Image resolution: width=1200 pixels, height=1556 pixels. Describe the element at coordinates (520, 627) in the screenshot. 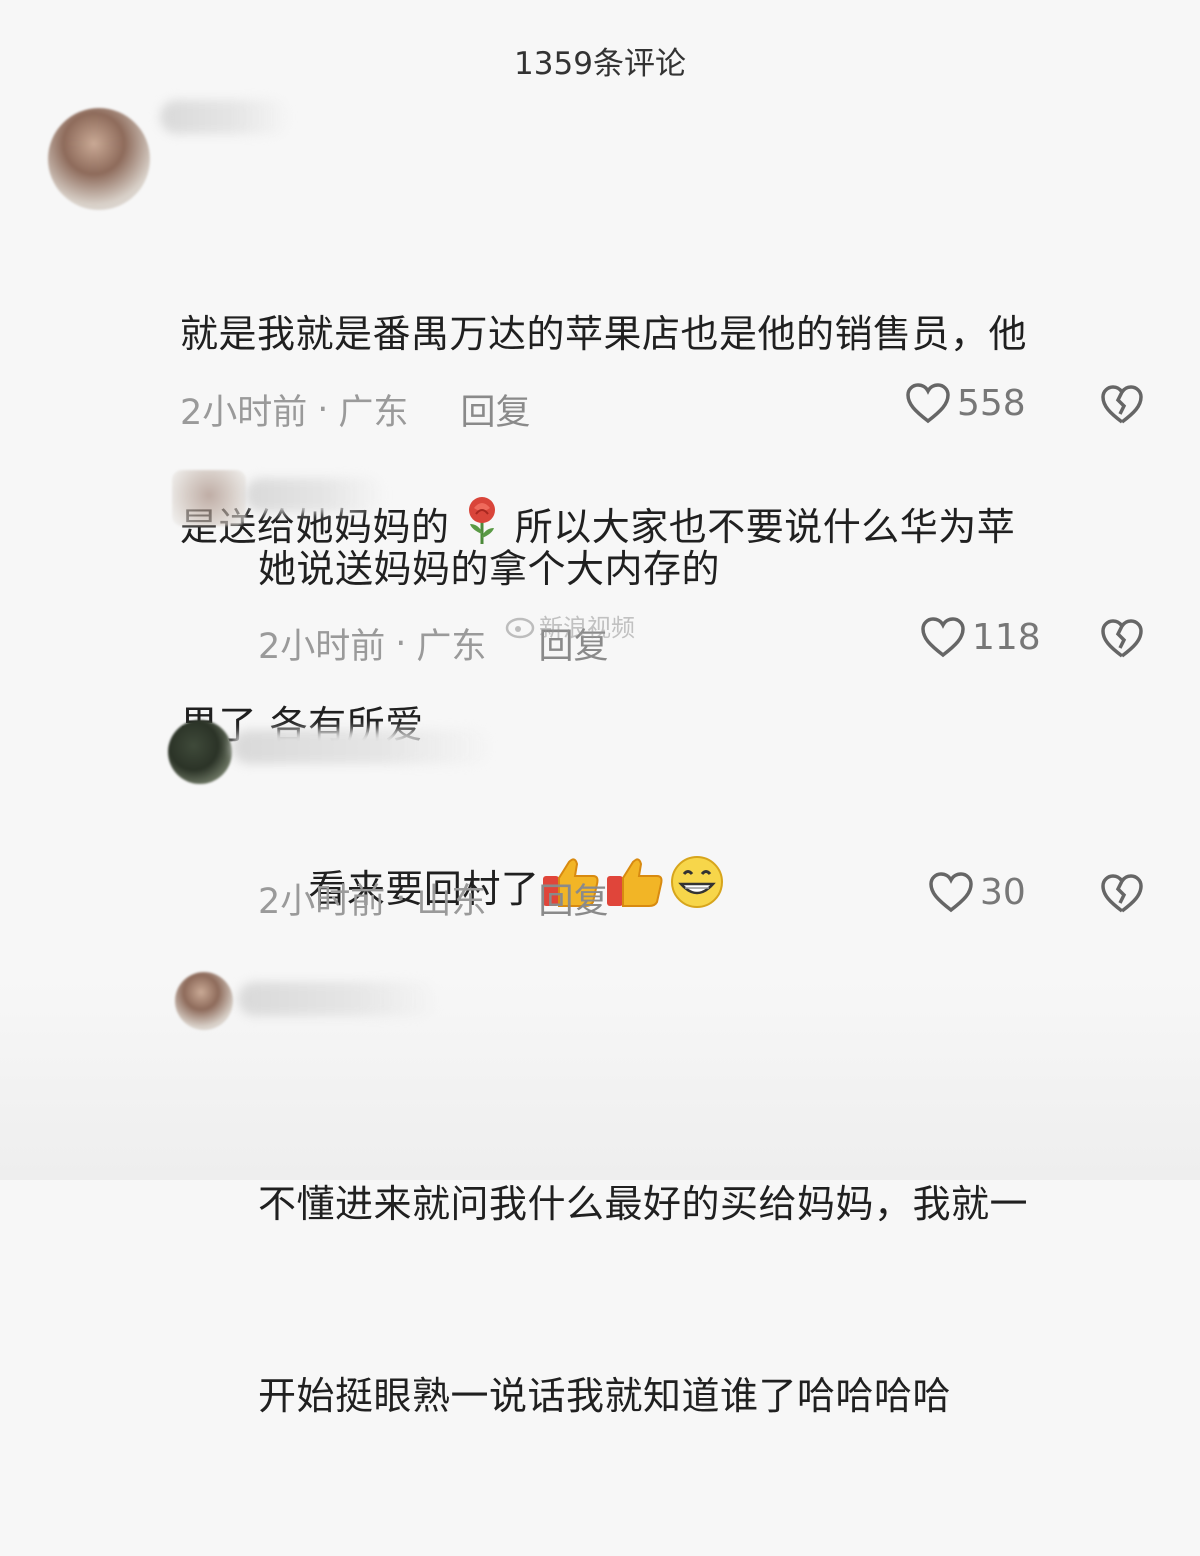

I see `weibo-logo-icon` at that location.